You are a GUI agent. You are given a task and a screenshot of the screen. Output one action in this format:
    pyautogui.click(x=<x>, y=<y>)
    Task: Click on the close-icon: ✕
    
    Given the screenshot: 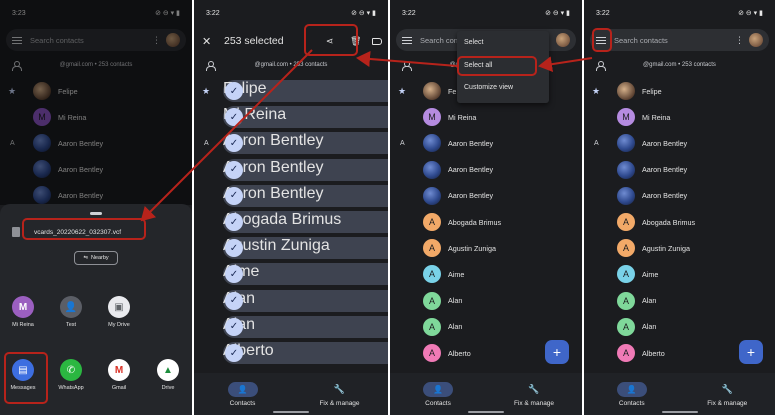 What is the action you would take?
    pyautogui.click(x=206, y=41)
    